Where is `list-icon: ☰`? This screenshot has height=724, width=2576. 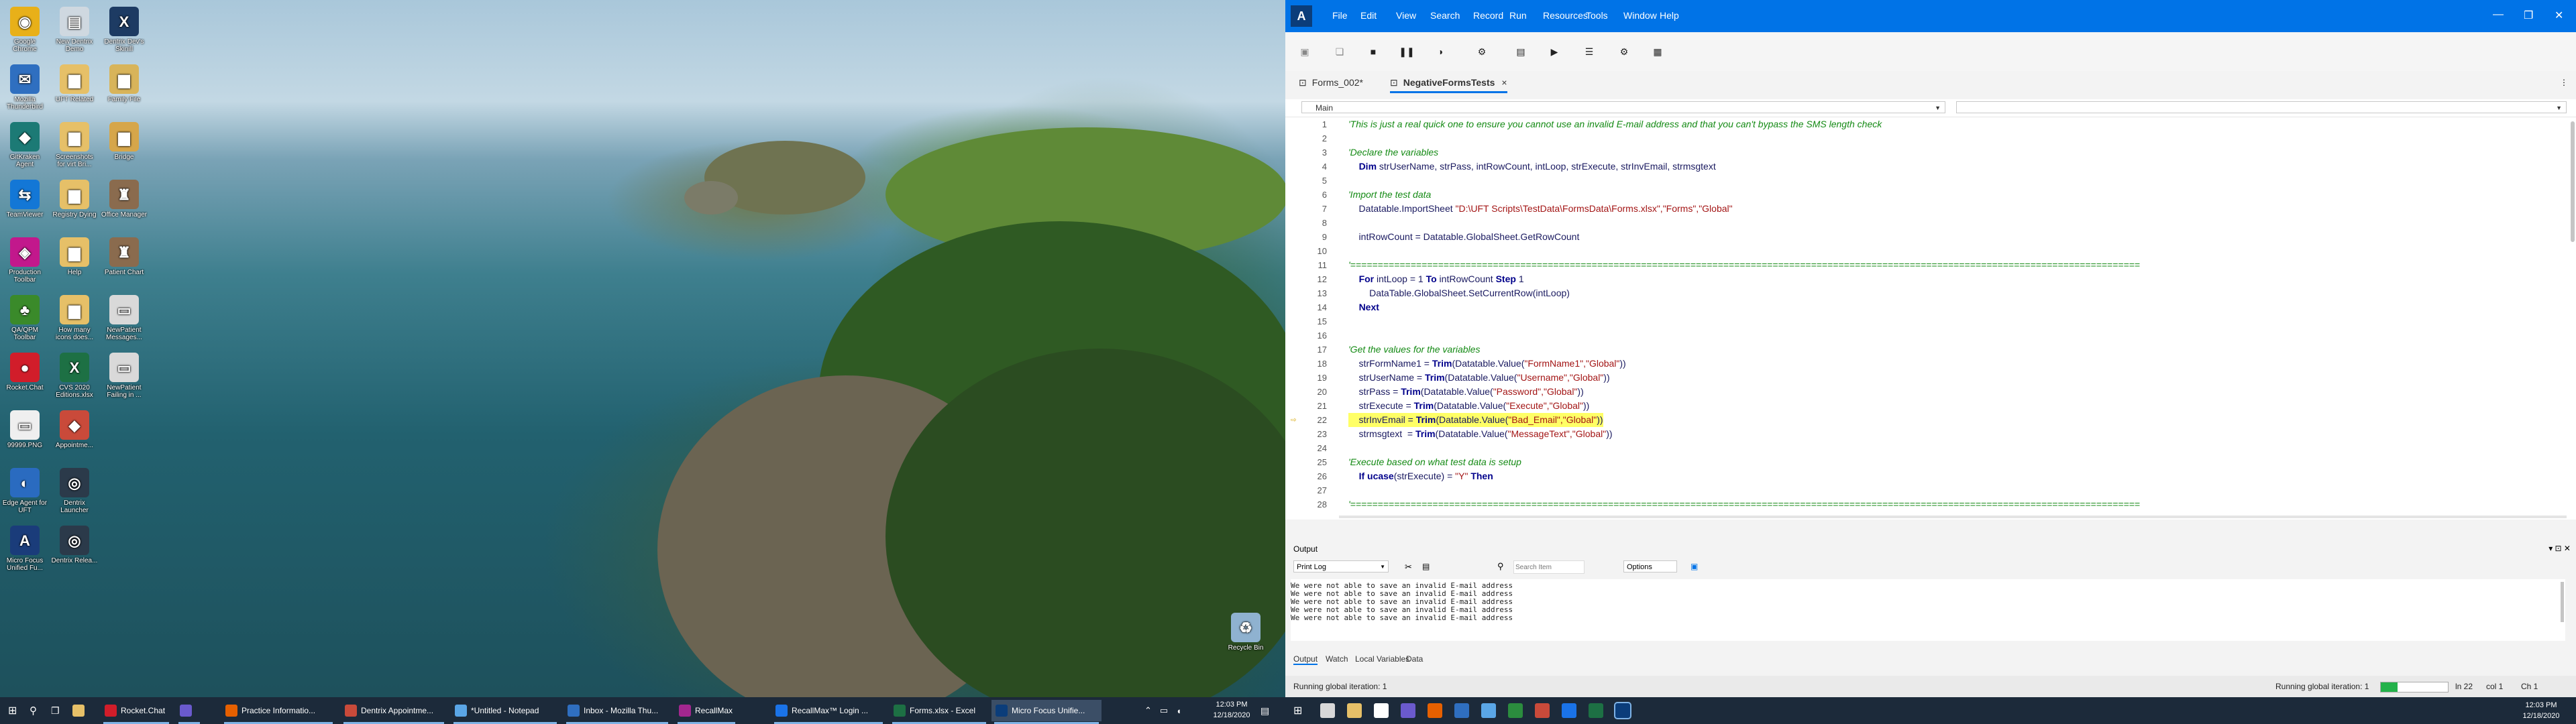 list-icon: ☰ is located at coordinates (1589, 52).